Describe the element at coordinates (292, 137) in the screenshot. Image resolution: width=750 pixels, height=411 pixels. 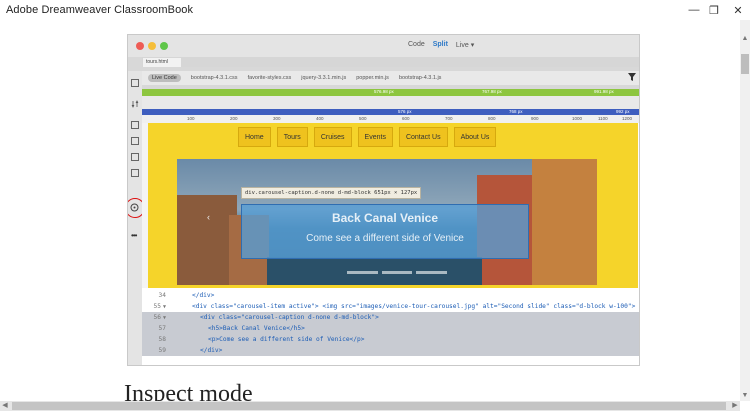
I see `nav-item-tours: Tours` at that location.